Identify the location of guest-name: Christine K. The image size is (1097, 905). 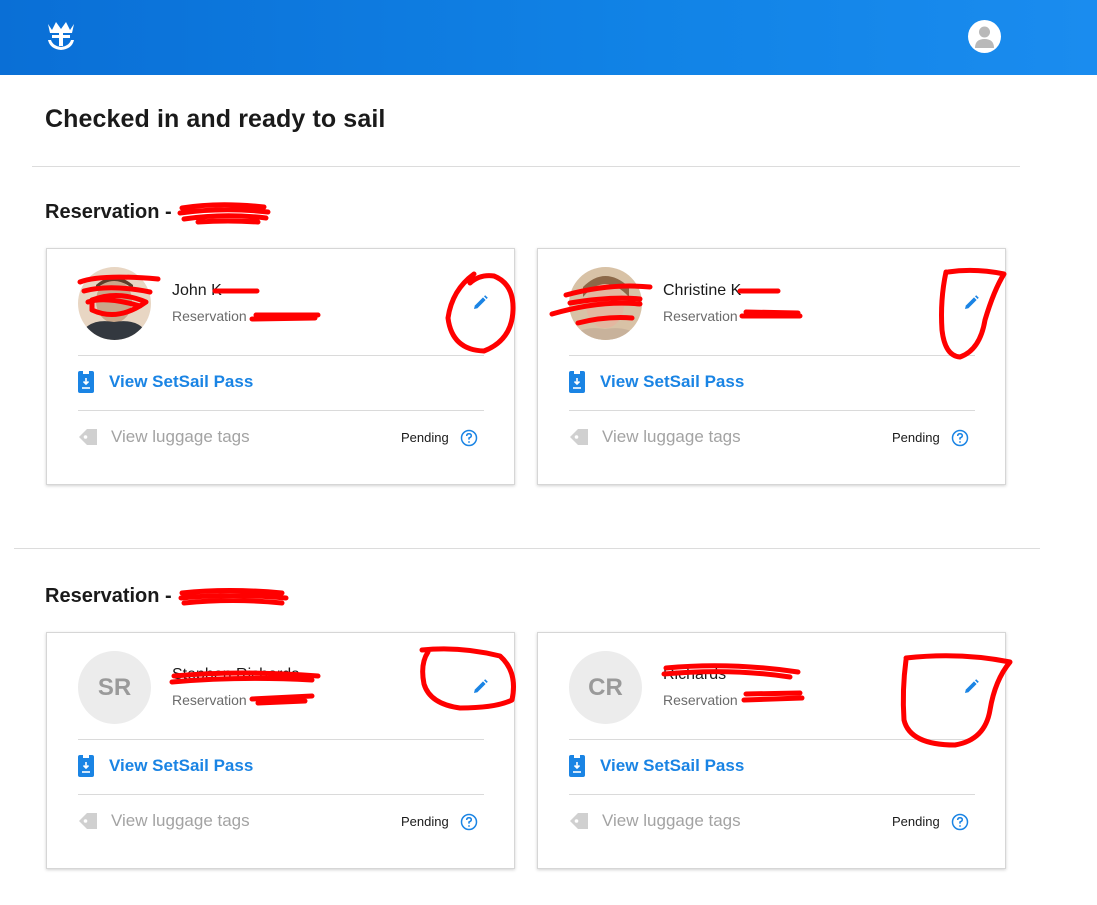
(702, 290).